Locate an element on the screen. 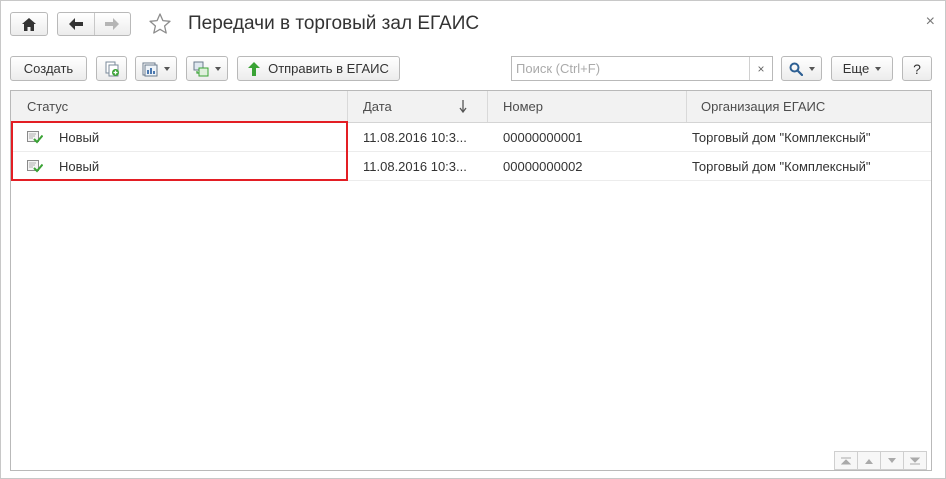 This screenshot has height=479, width=946. double-up-icon is located at coordinates (846, 460).